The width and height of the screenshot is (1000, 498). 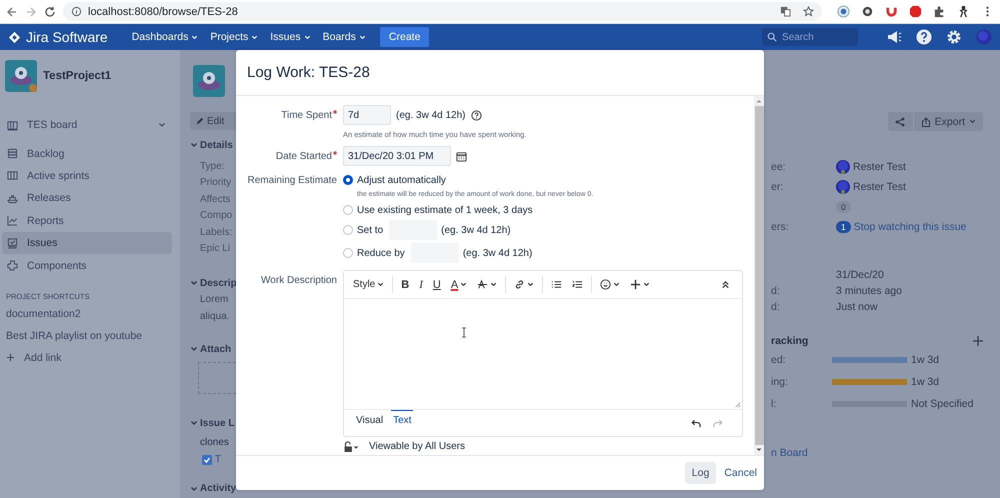 What do you see at coordinates (165, 37) in the screenshot?
I see `nav-menu: Dashboards` at bounding box center [165, 37].